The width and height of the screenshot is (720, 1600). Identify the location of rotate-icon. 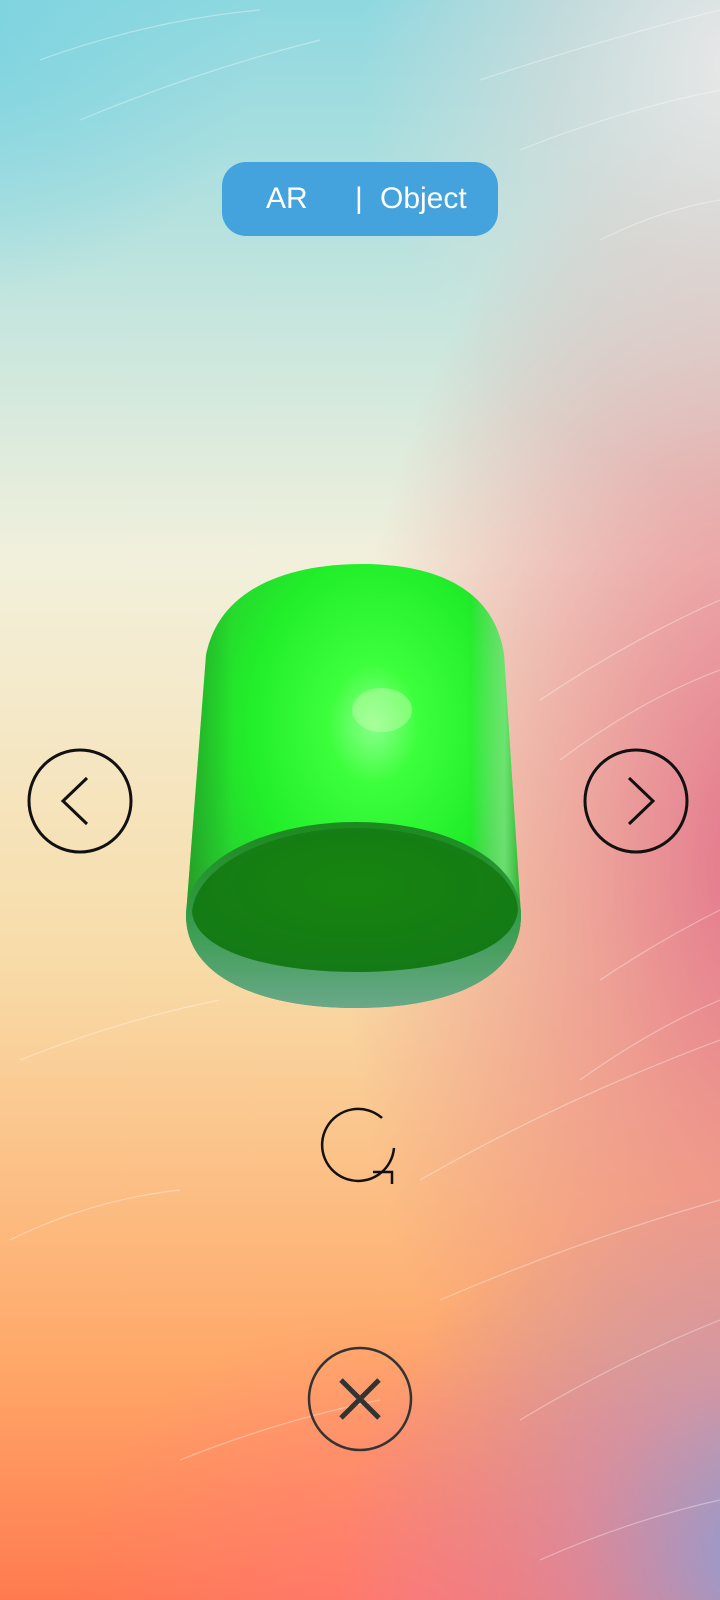
(358, 1145).